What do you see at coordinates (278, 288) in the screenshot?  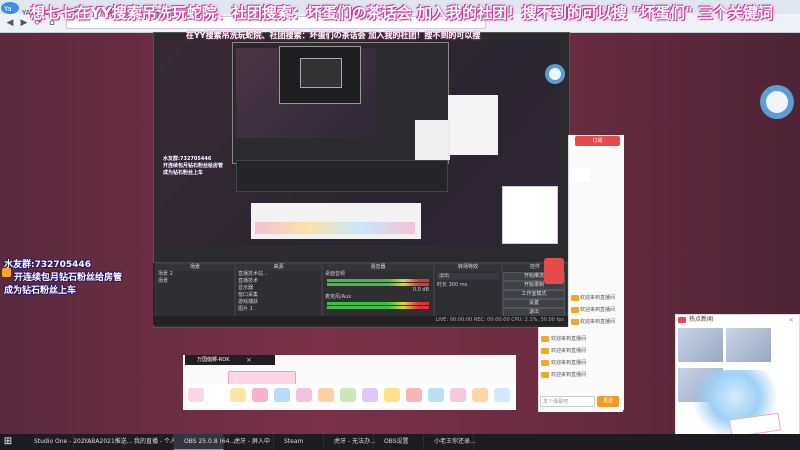 I see `source-item: 显示器` at bounding box center [278, 288].